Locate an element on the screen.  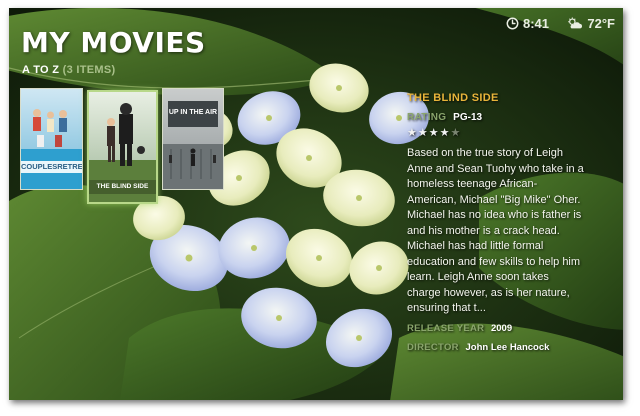
clock-status: 8:41 is located at coordinates (527, 23).